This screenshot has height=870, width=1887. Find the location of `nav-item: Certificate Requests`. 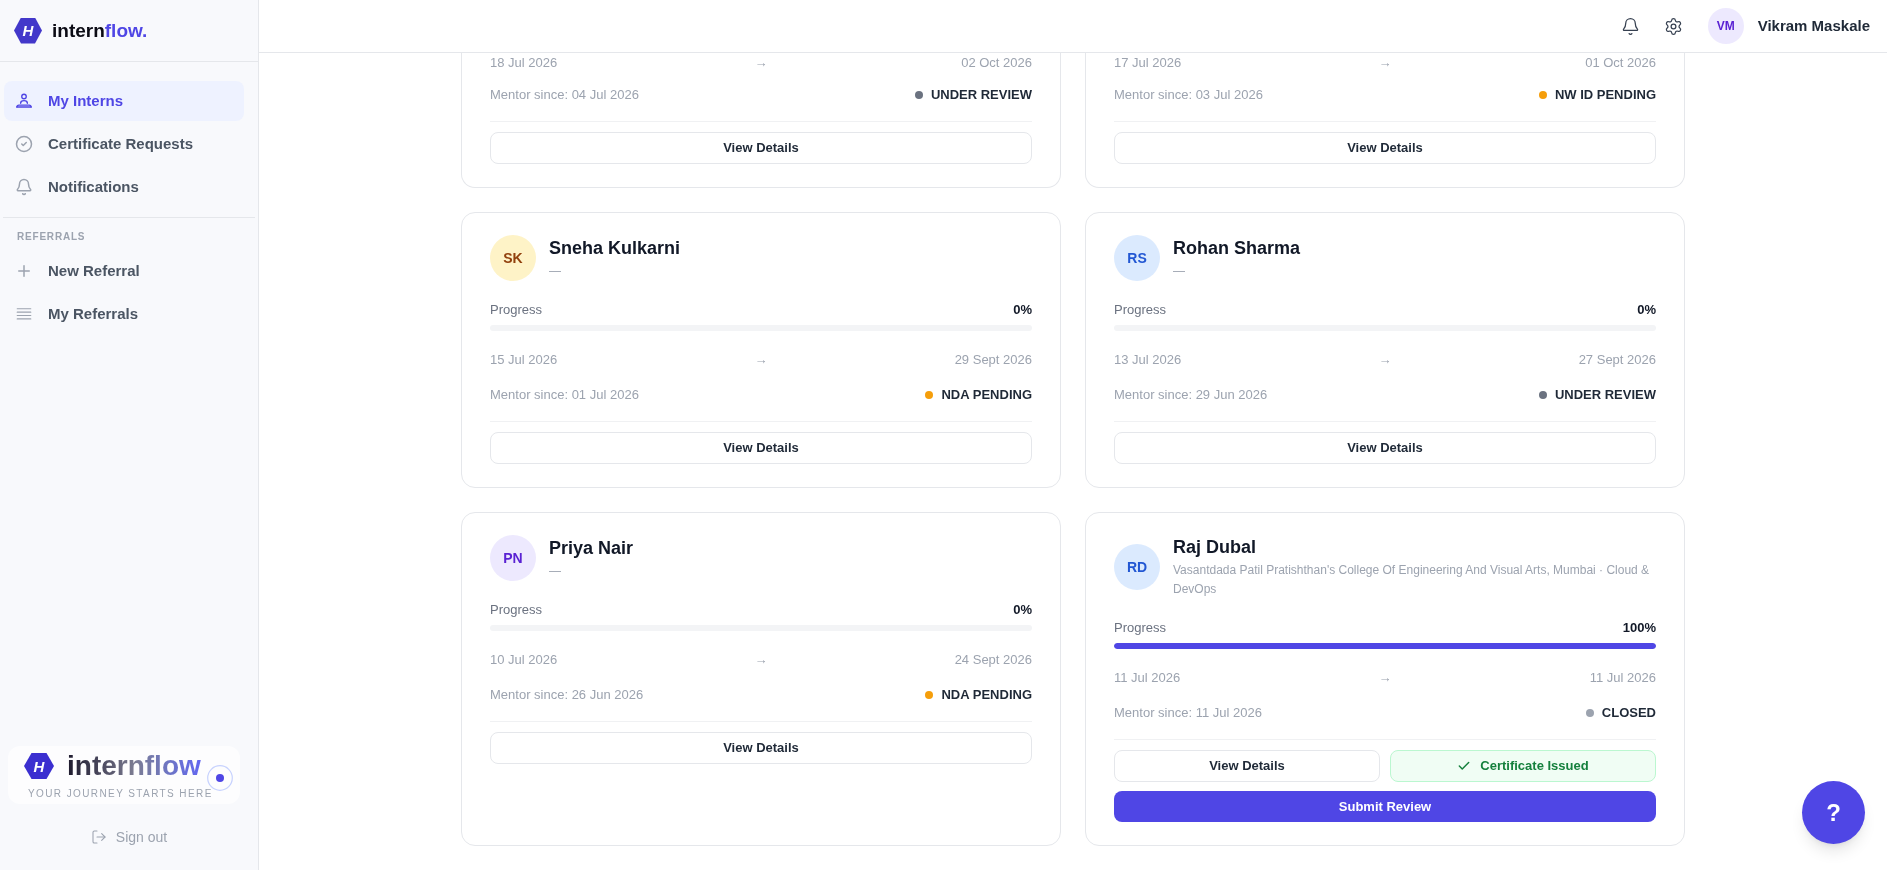

nav-item: Certificate Requests is located at coordinates (124, 144).